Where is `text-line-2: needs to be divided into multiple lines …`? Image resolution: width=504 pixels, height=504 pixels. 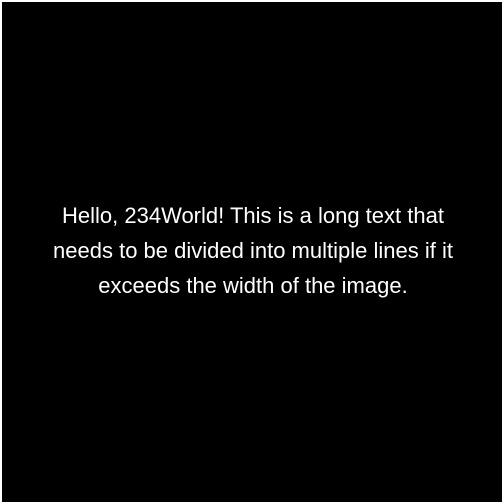 text-line-2: needs to be divided into multiple lines … is located at coordinates (253, 250).